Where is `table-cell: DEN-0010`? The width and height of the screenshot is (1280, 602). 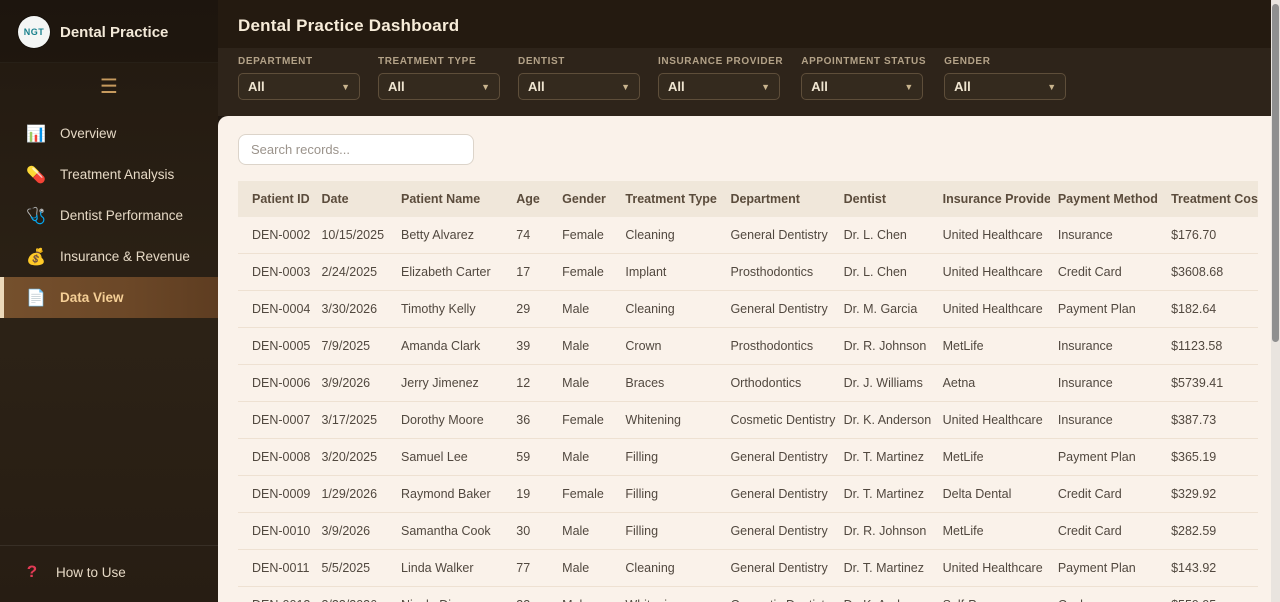 table-cell: DEN-0010 is located at coordinates (276, 531).